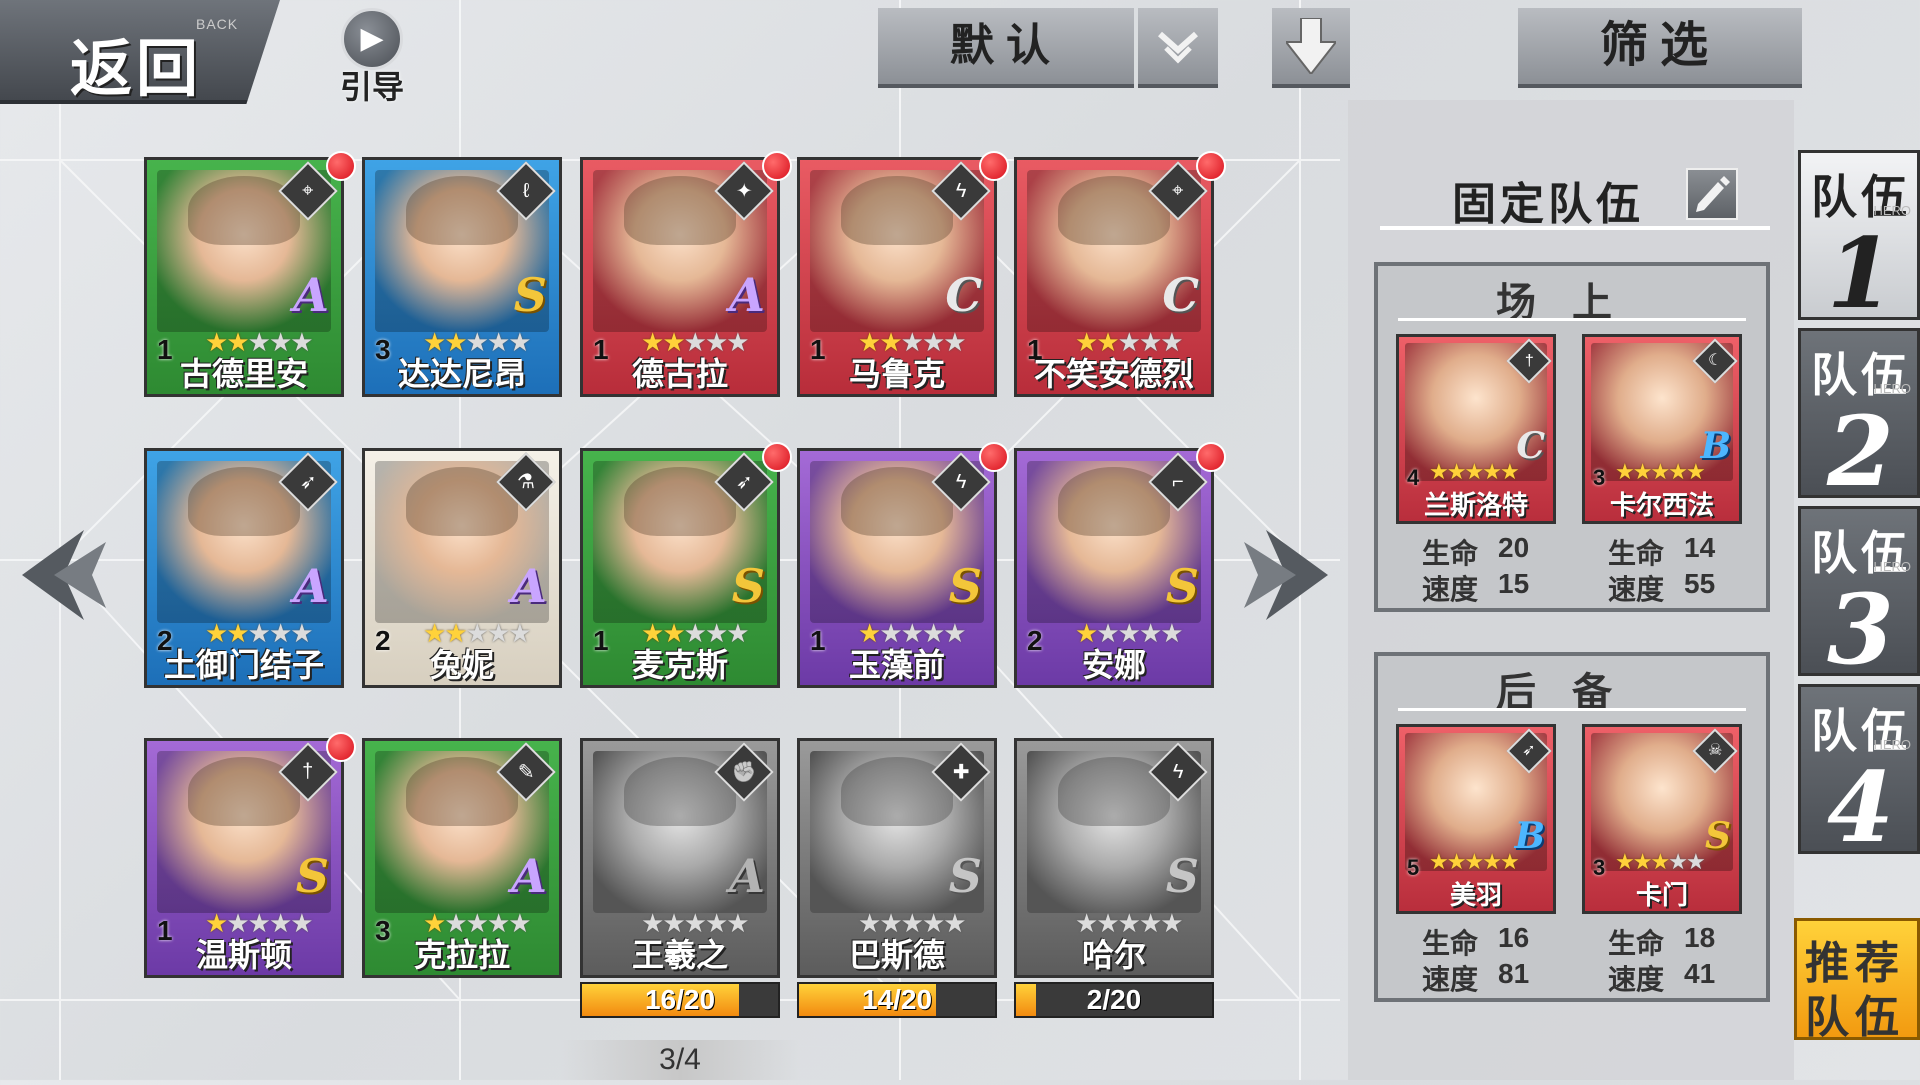  Describe the element at coordinates (462, 568) in the screenshot. I see `hero-card: ⚗ A 2 ★★★★★ 兔妮` at that location.